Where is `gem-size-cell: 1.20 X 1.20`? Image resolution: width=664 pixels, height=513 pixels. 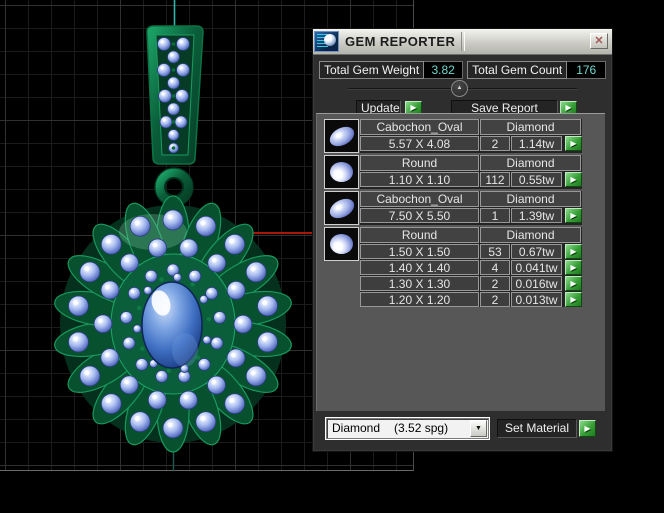
gem-size-cell: 1.20 X 1.20 is located at coordinates (419, 299).